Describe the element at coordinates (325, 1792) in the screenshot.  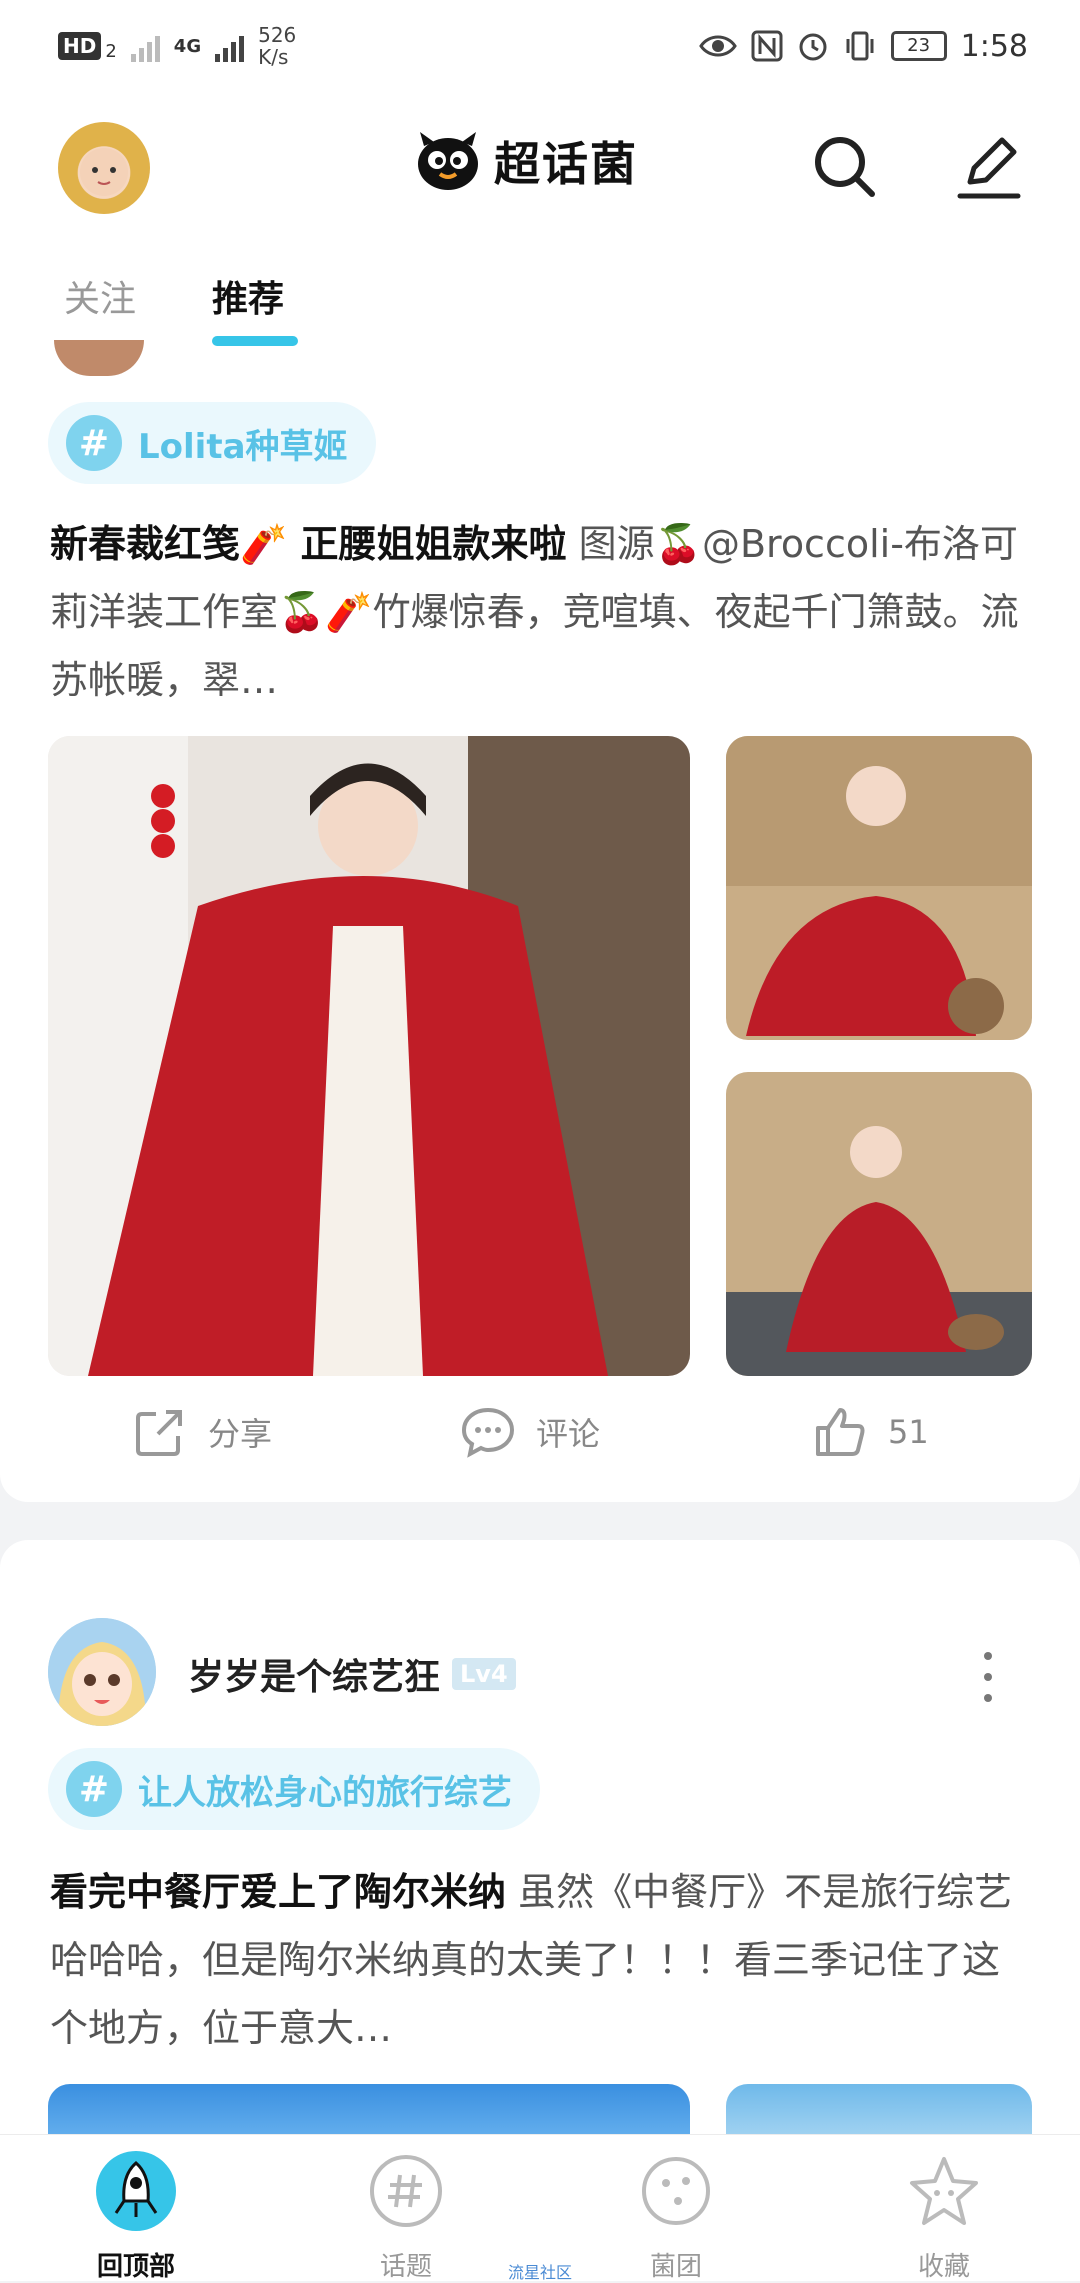
I see `topic-label: 让人放松身心的旅行综艺` at that location.